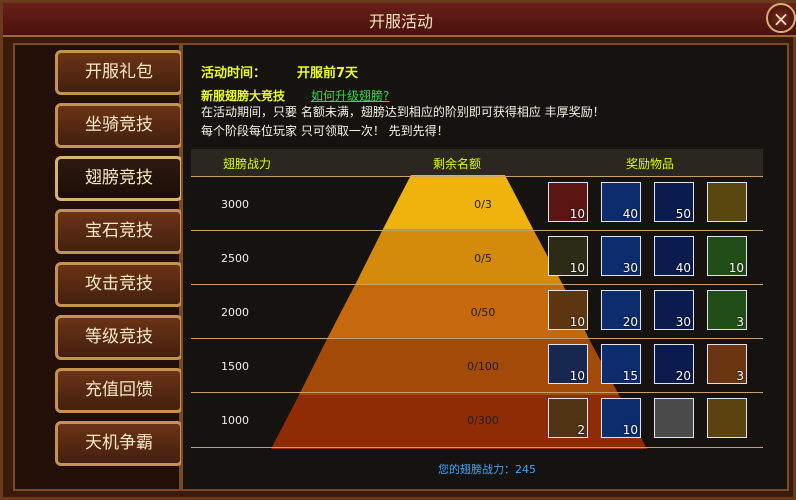  Describe the element at coordinates (234, 73) in the screenshot. I see `activity-time-label: 活动时间：` at that location.